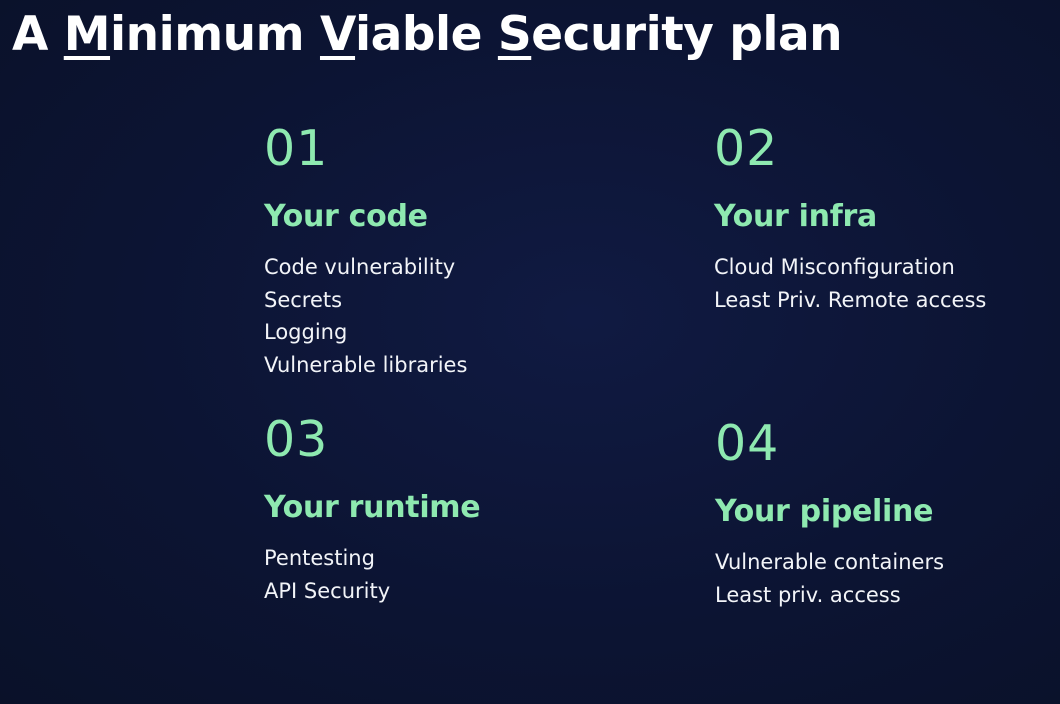 The image size is (1060, 704). I want to click on section-items: Vulnerable containers Least priv. access, so click(829, 578).